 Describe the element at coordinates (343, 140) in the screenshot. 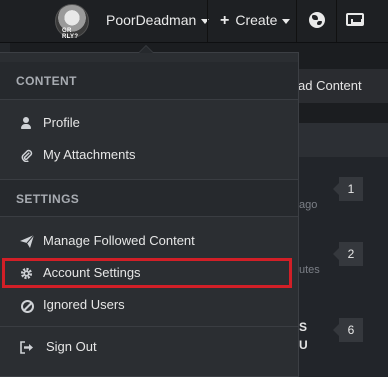

I see `activity-panel-header` at that location.